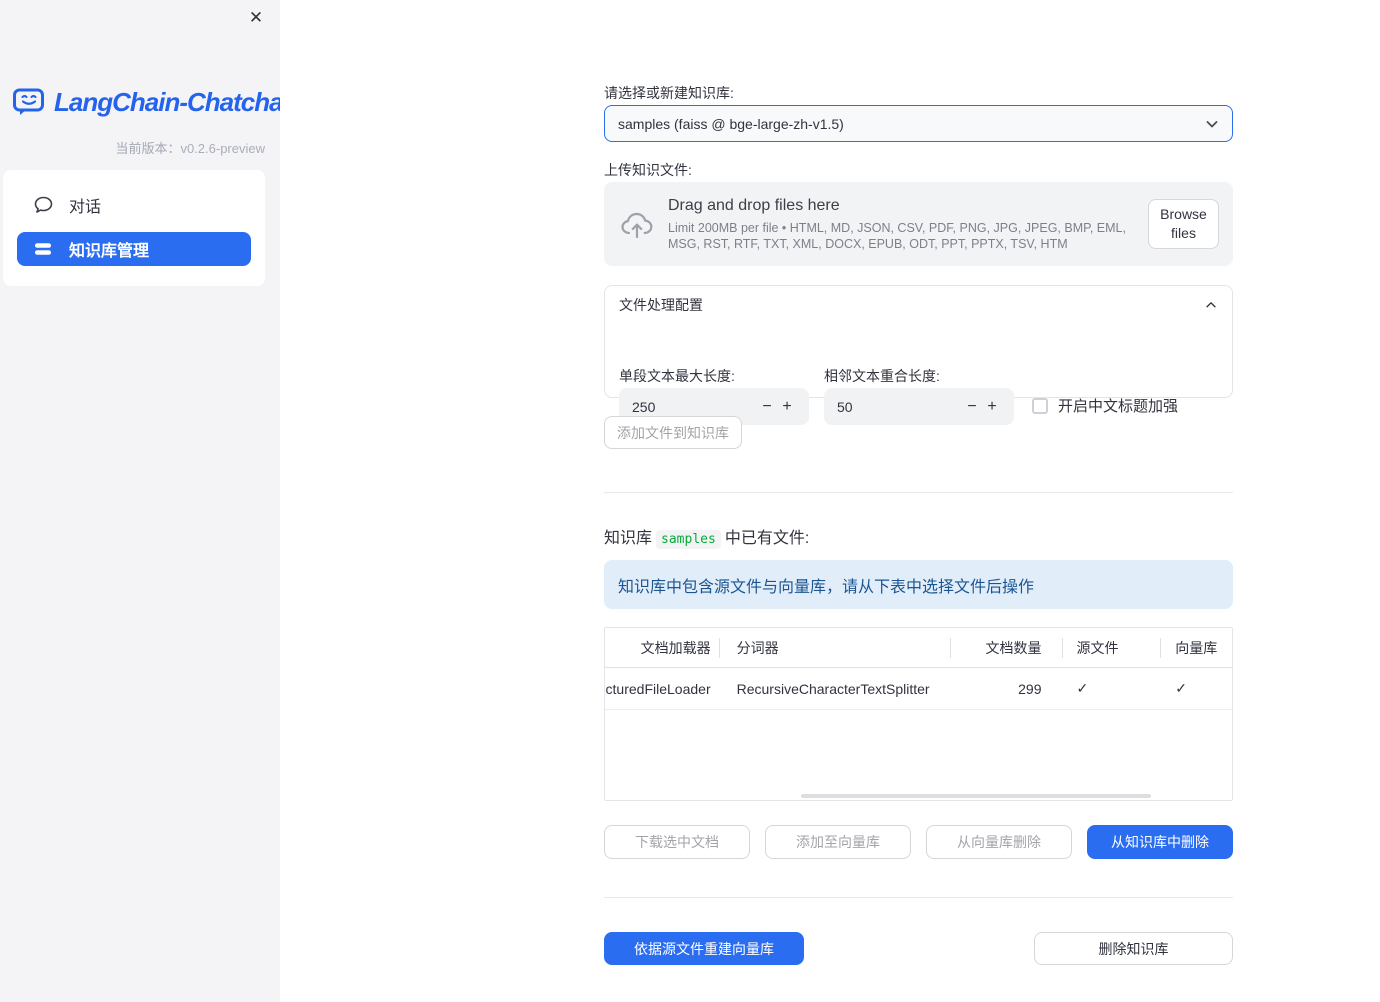 Image resolution: width=1380 pixels, height=1002 pixels. Describe the element at coordinates (767, 538) in the screenshot. I see `kb-files-suffix: 中已有文件:` at that location.